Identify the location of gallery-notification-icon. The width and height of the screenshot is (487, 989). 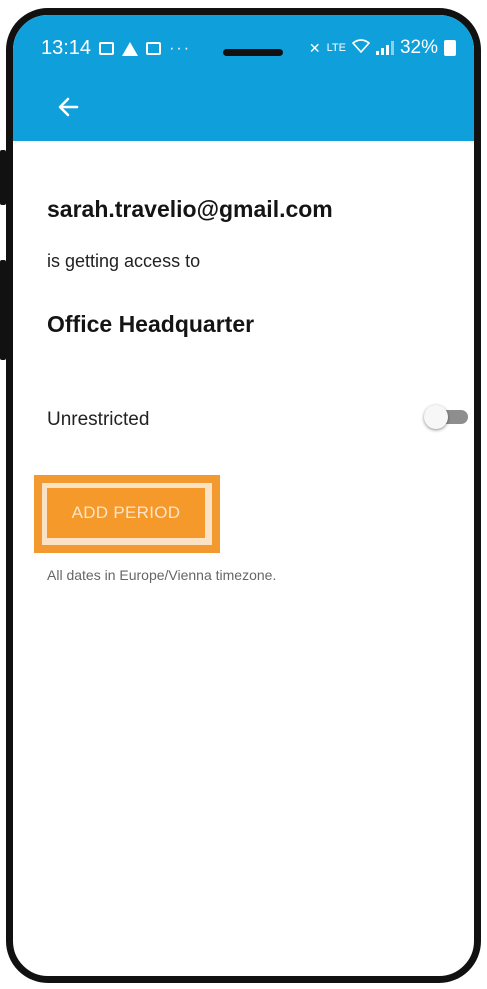
(107, 48).